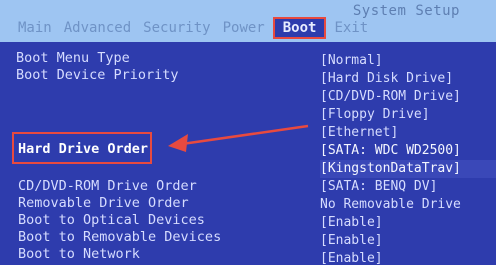 This screenshot has height=265, width=496. What do you see at coordinates (408, 169) in the screenshot?
I see `hard-drive-2-value: [KingstonDataTrav]` at bounding box center [408, 169].